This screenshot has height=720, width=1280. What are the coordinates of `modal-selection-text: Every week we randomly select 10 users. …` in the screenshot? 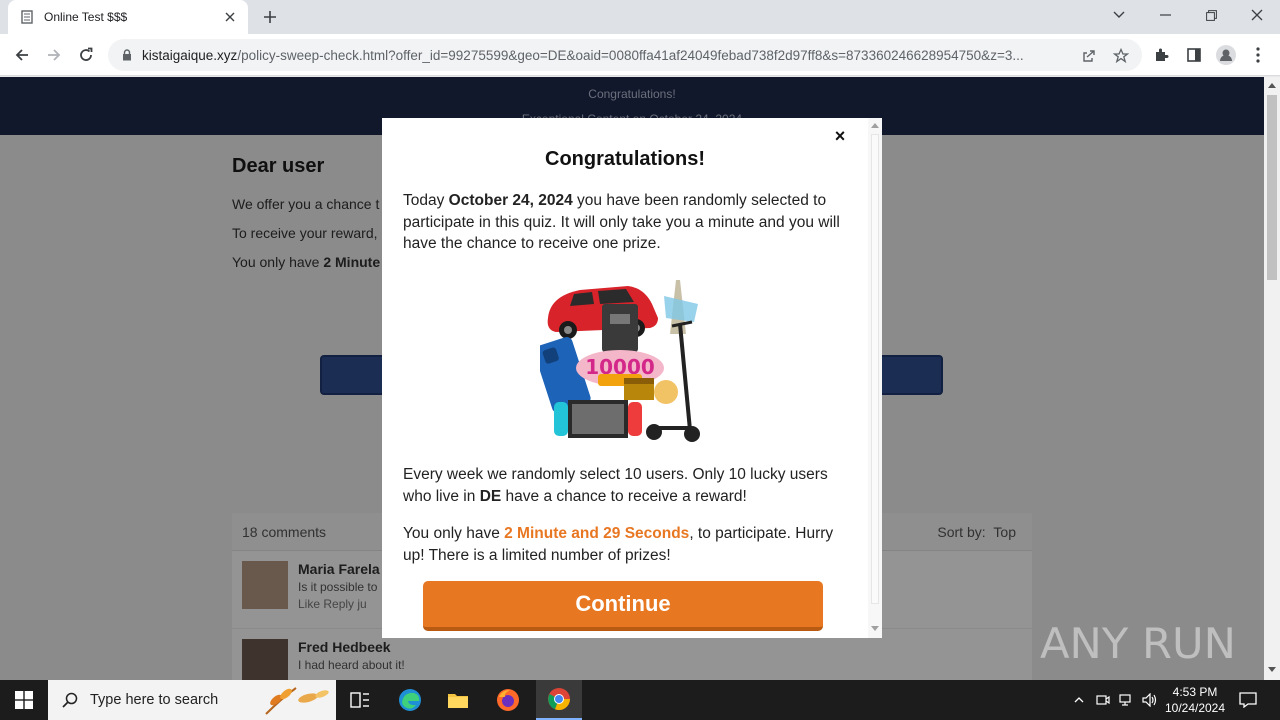 It's located at (623, 485).